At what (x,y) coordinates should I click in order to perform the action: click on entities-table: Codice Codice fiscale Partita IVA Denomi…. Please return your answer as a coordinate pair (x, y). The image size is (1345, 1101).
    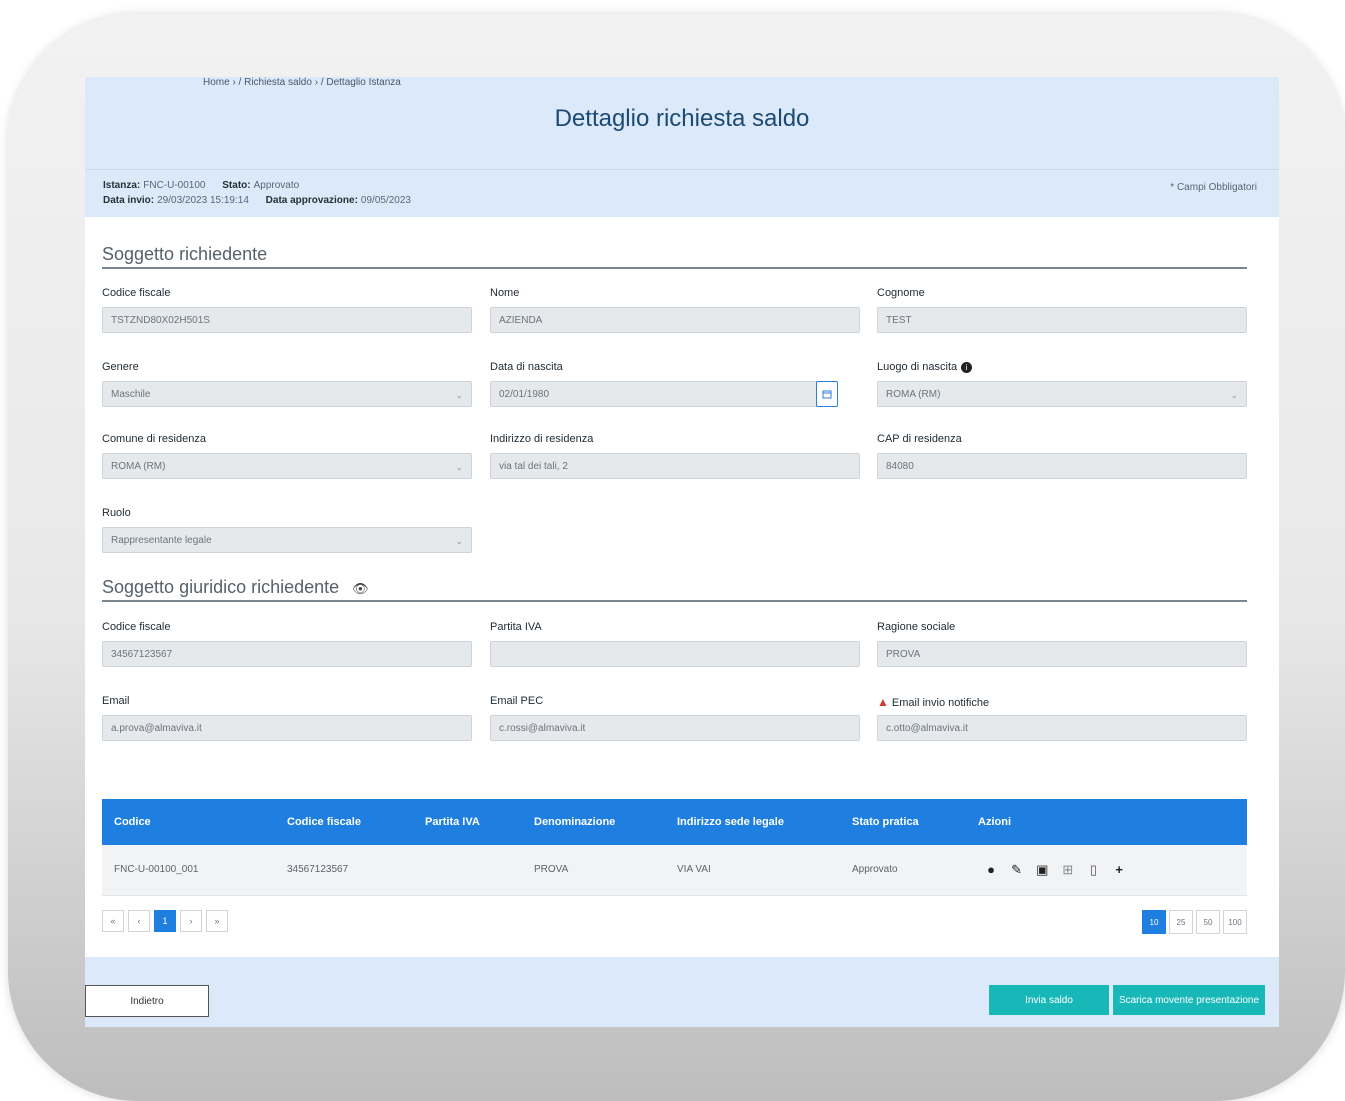
    Looking at the image, I should click on (674, 847).